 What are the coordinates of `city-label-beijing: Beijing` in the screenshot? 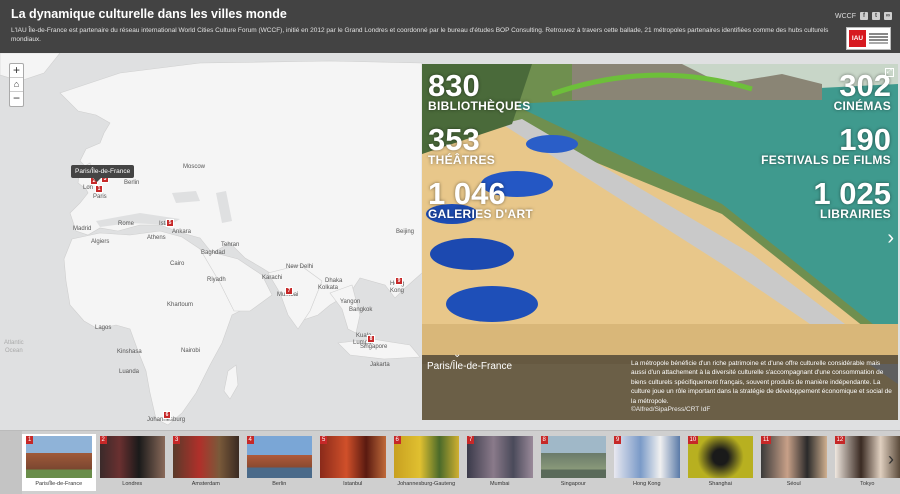 It's located at (405, 232).